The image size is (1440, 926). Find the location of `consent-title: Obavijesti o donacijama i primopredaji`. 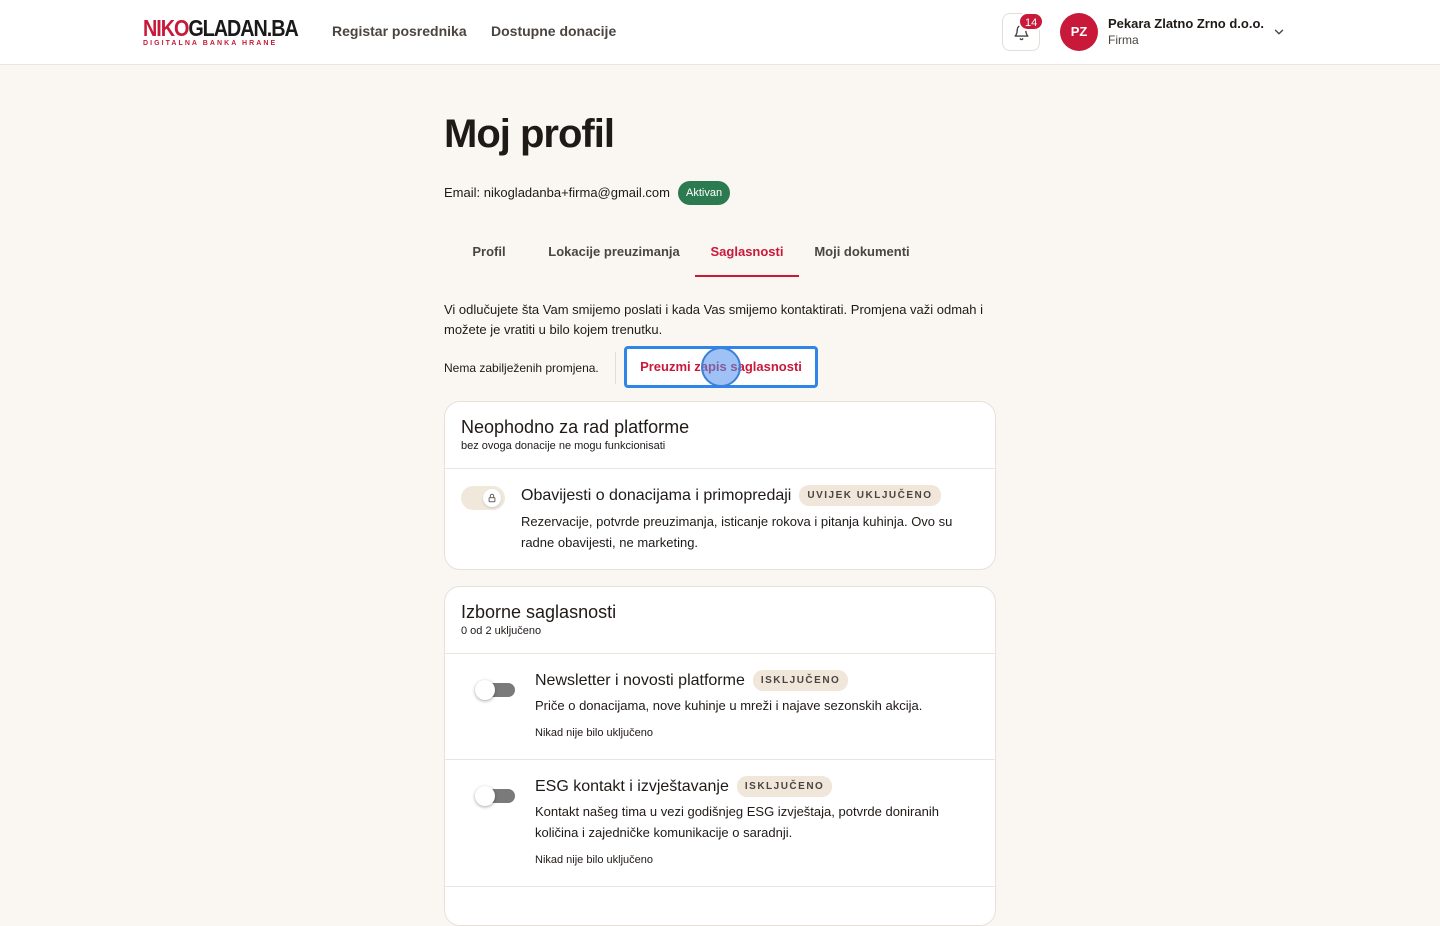

consent-title: Obavijesti o donacijama i primopredaji is located at coordinates (656, 495).